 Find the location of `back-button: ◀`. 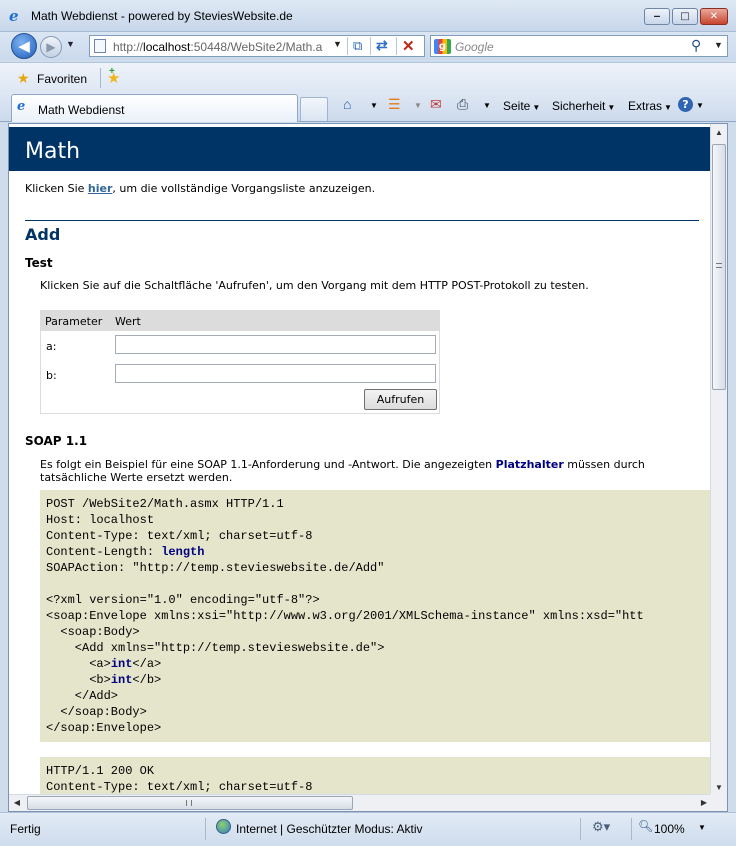

back-button: ◀ is located at coordinates (24, 46).